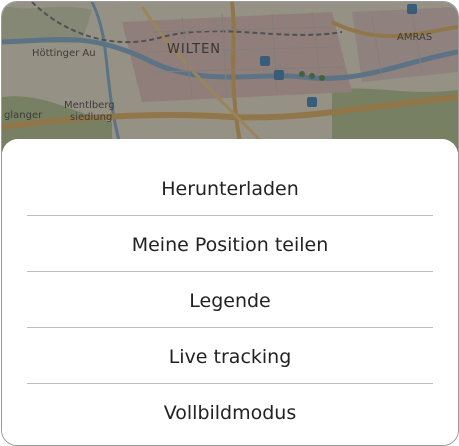 This screenshot has height=446, width=459. I want to click on share-position-label: Meine Position teilen, so click(230, 245).